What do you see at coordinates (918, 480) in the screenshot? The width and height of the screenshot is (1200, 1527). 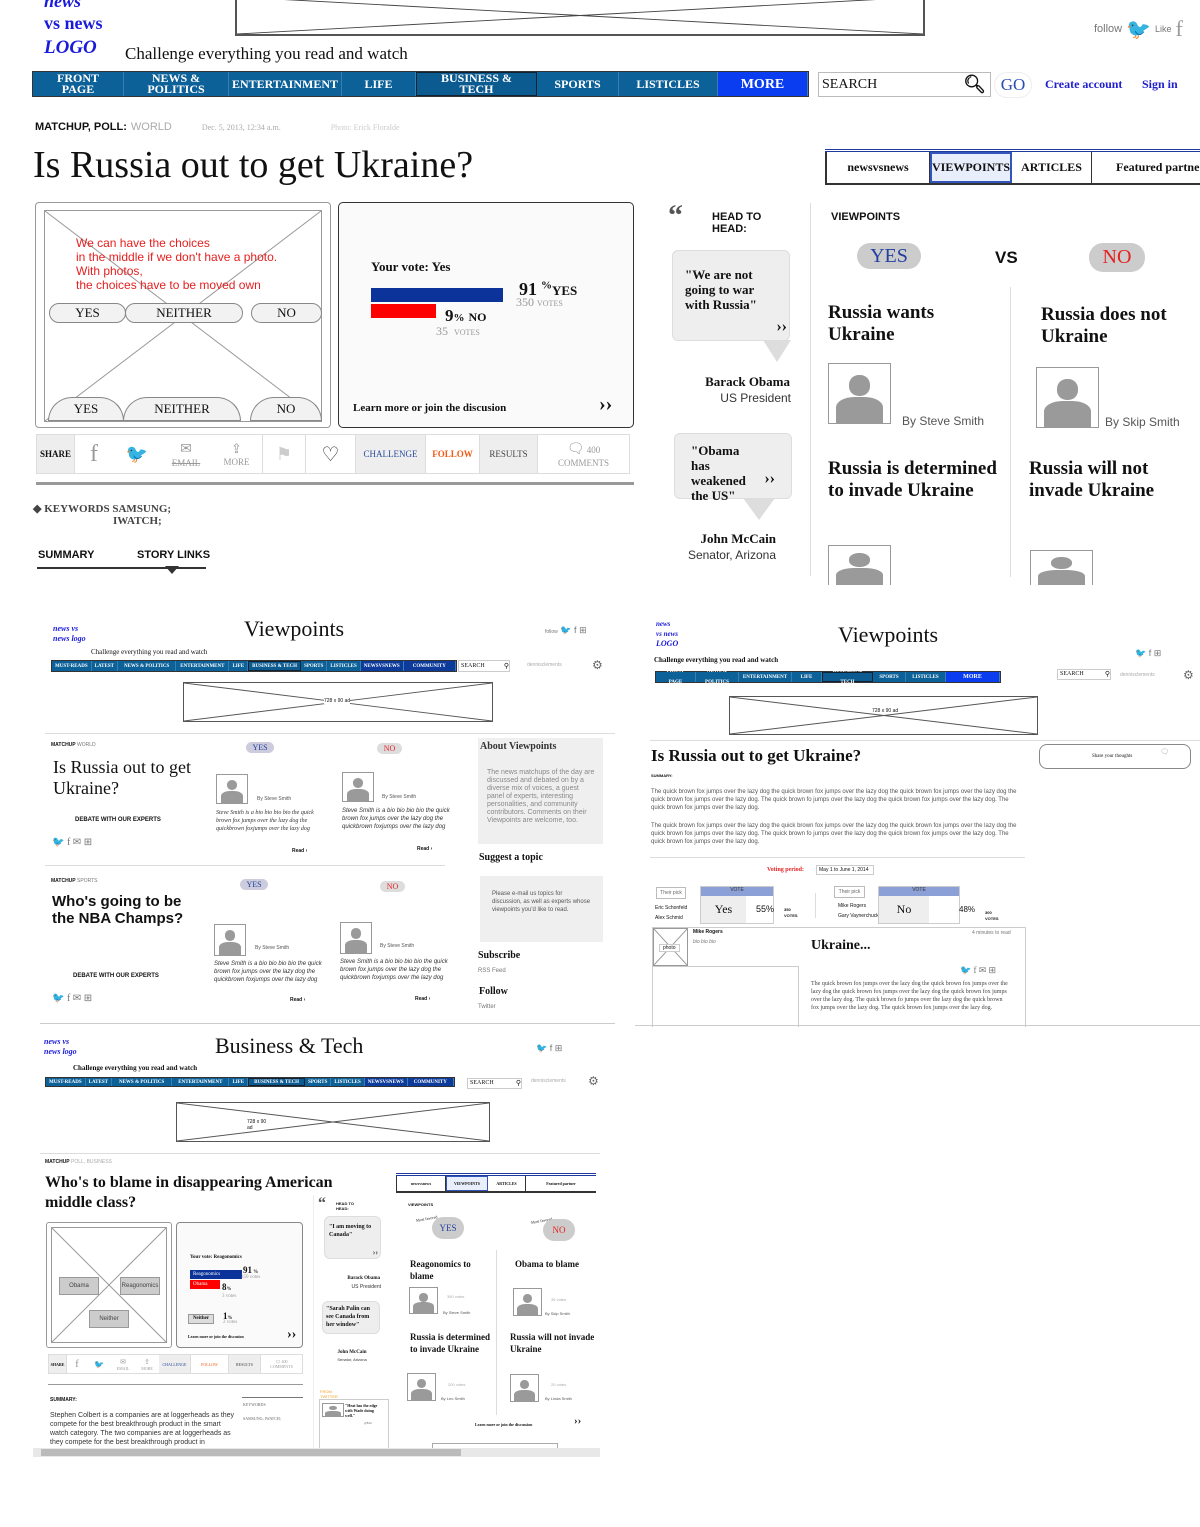 I see `viewpoint-title: Russia is determined to invade Ukraine` at bounding box center [918, 480].